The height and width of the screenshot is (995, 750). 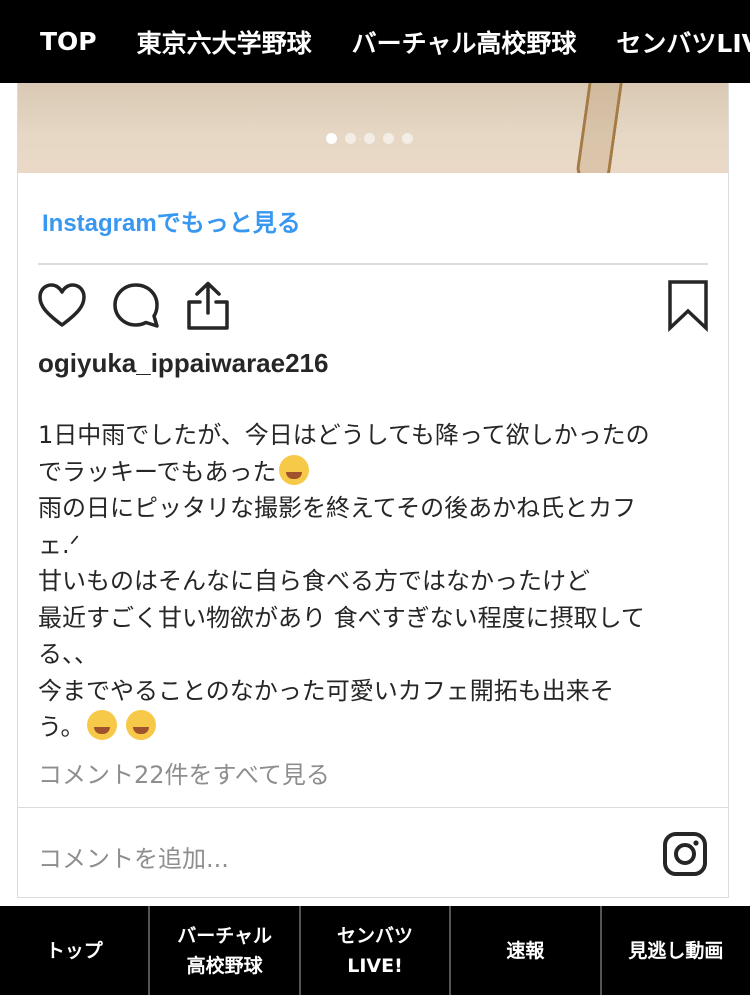 I want to click on bookmark-icon, so click(x=688, y=306).